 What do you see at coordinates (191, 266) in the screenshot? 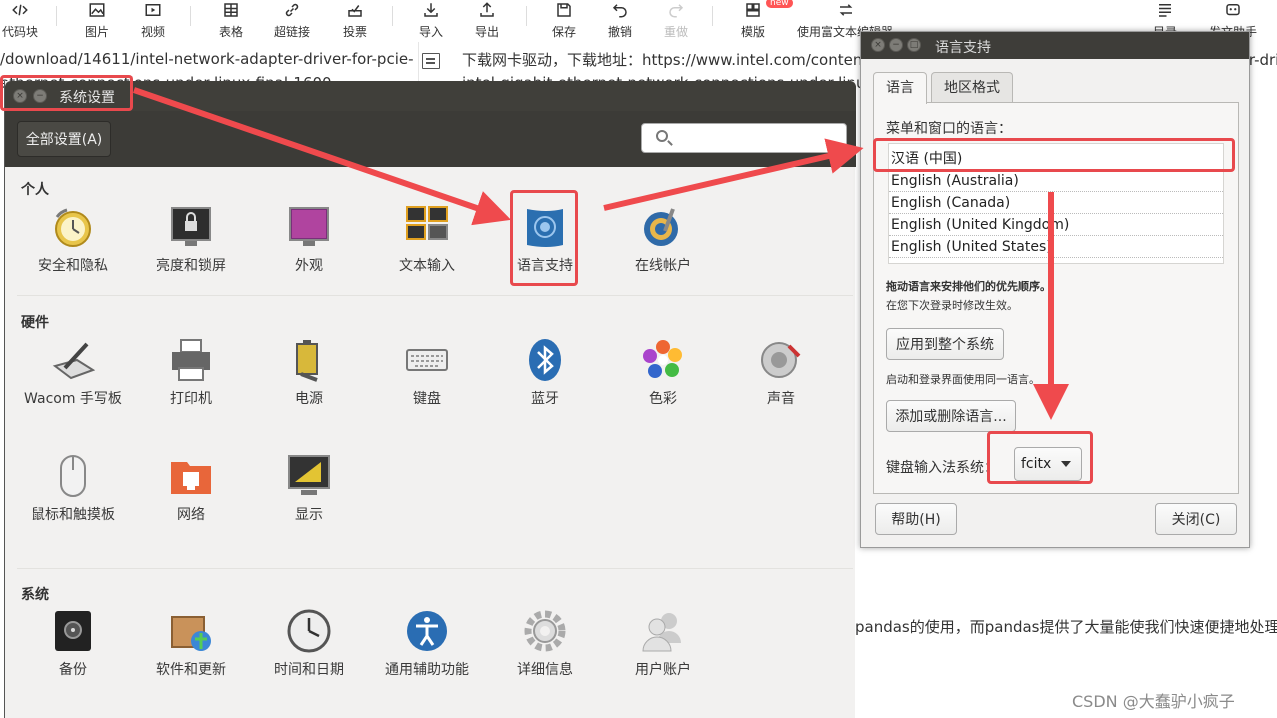
I see `settings-item-brightness-label: 亮度和锁屏` at bounding box center [191, 266].